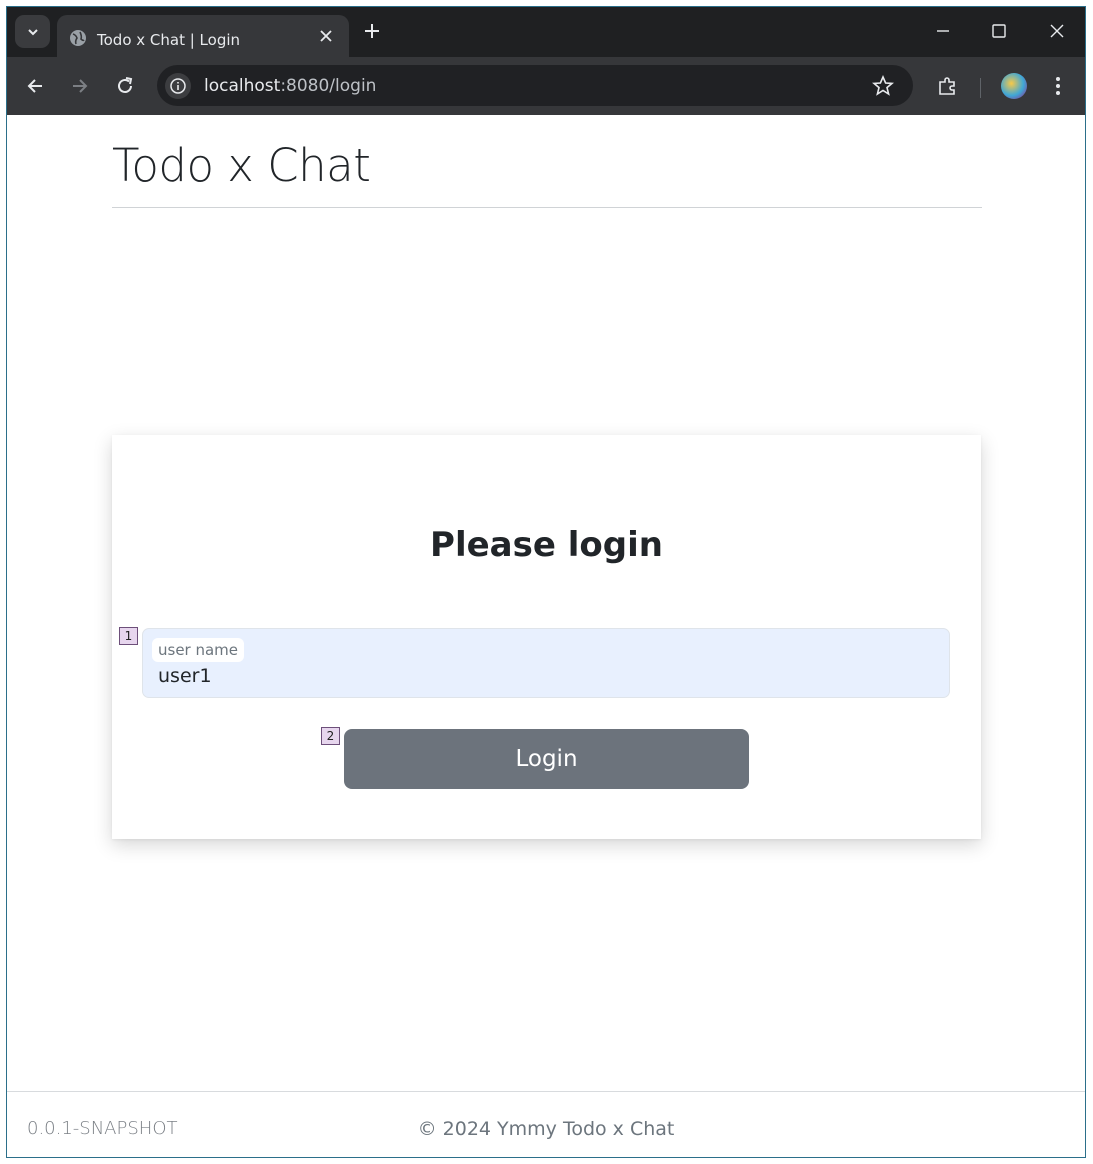  What do you see at coordinates (883, 86) in the screenshot?
I see `star-icon` at bounding box center [883, 86].